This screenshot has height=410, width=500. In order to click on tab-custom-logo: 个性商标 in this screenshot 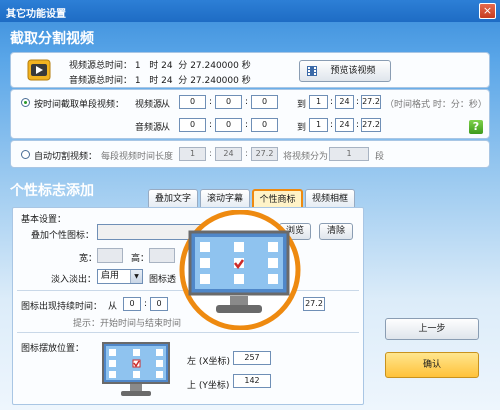, I will do `click(277, 198)`.